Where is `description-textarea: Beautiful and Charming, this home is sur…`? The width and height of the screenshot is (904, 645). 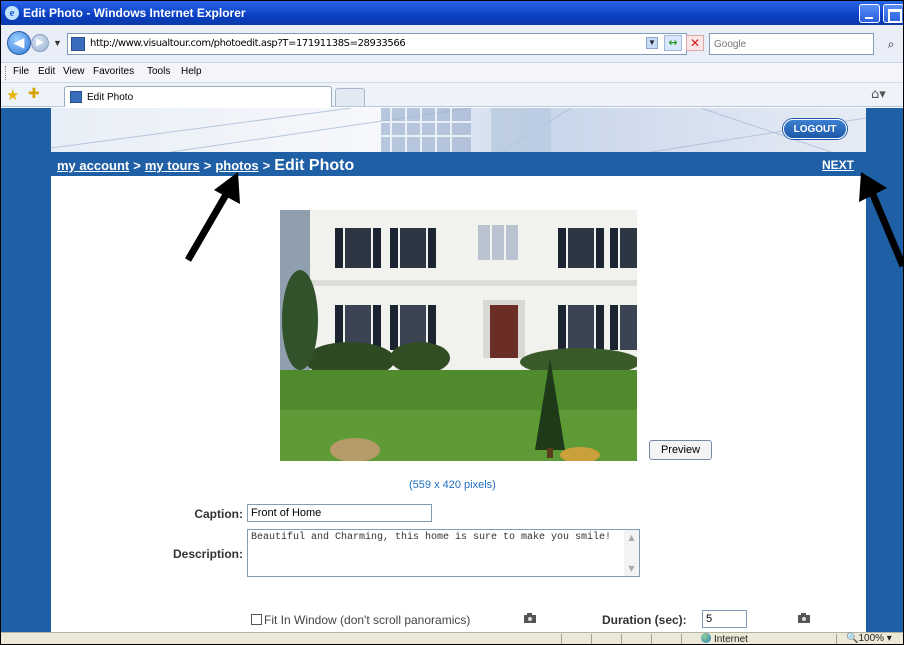 description-textarea: Beautiful and Charming, this home is sur… is located at coordinates (436, 553).